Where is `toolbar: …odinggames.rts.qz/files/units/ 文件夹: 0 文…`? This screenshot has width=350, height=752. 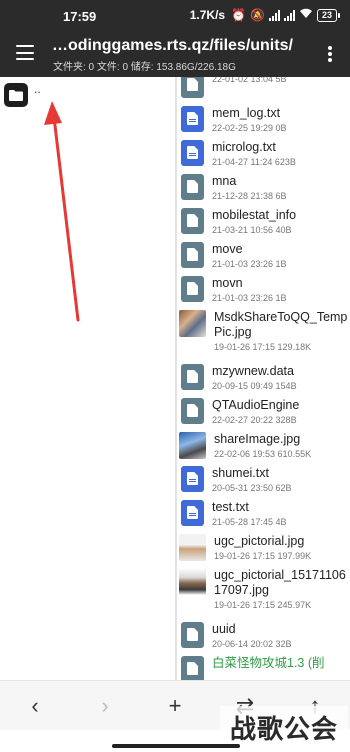
toolbar: …odinggames.rts.qz/files/units/ 文件夹: 0 文… is located at coordinates (175, 55).